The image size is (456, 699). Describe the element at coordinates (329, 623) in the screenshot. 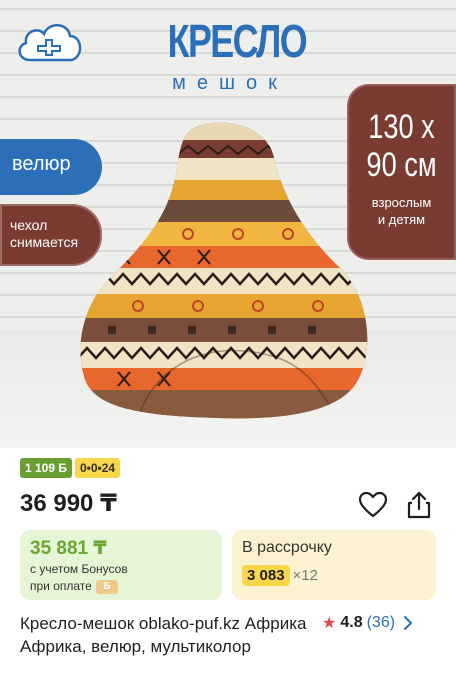

I see `star-icon: ★` at that location.